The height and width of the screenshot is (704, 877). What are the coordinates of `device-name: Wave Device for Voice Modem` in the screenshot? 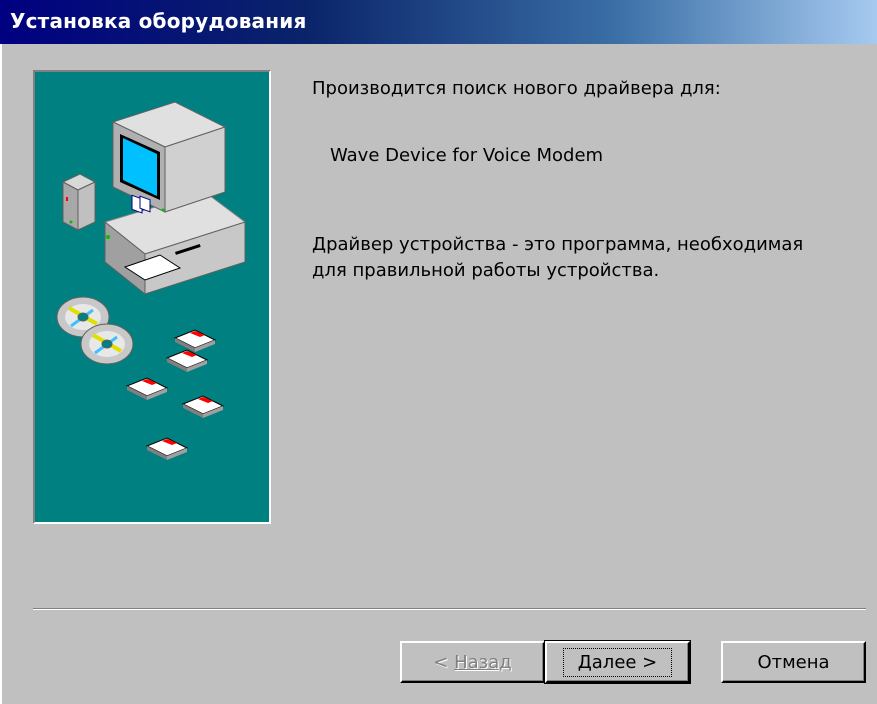 It's located at (467, 155).